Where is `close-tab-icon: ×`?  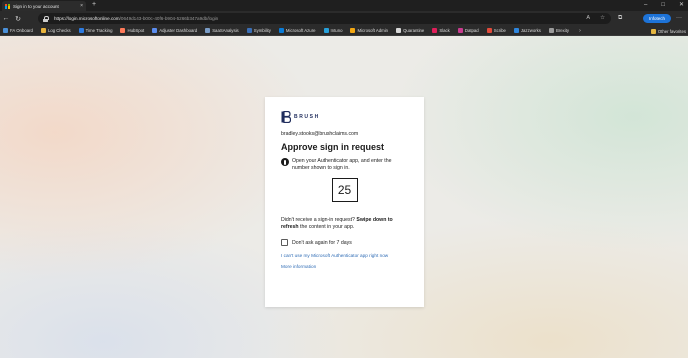
close-tab-icon: × is located at coordinates (81, 6).